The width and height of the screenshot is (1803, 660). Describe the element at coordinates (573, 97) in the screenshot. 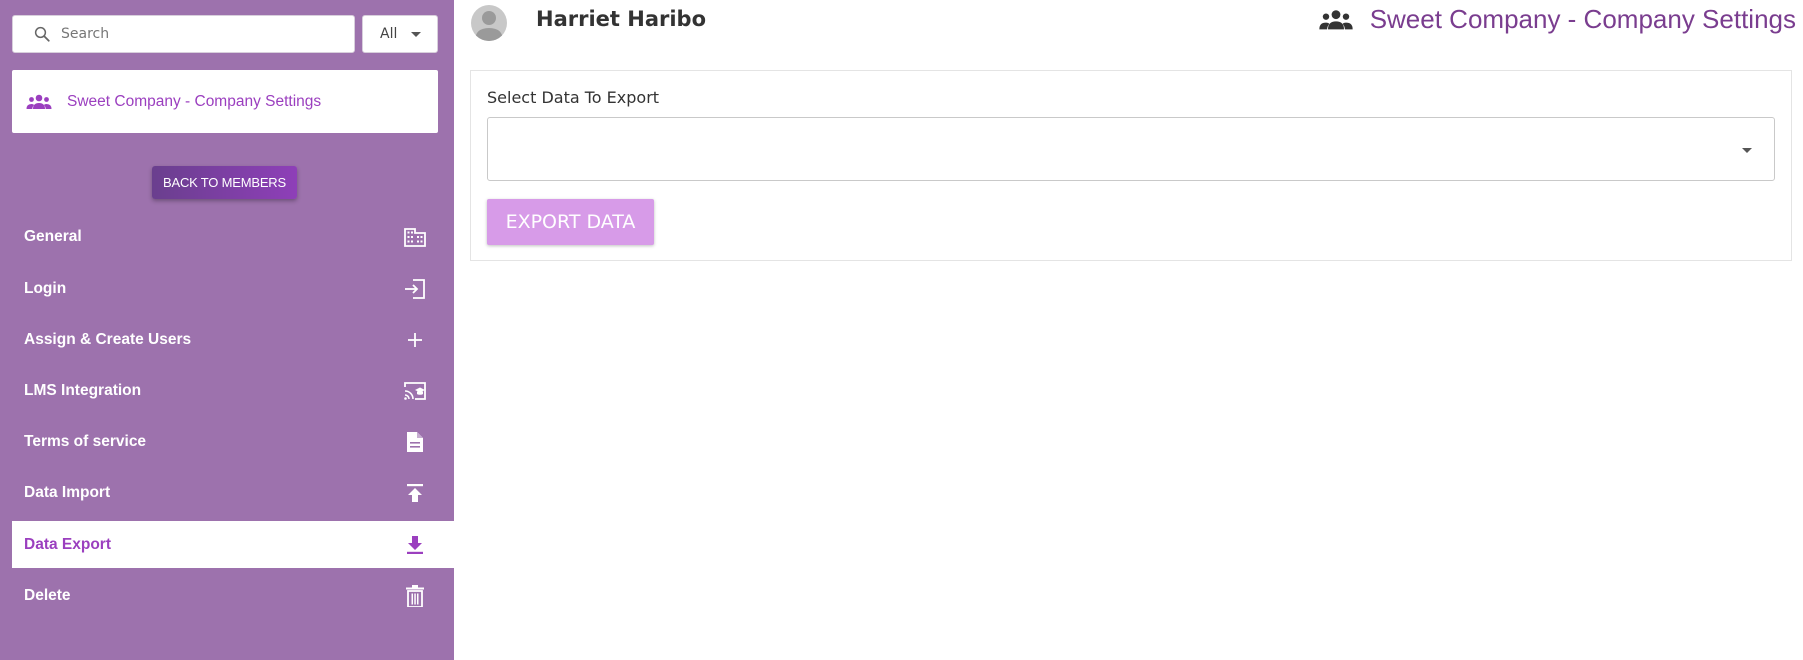

I see `select-data-label: Select Data To Export` at that location.